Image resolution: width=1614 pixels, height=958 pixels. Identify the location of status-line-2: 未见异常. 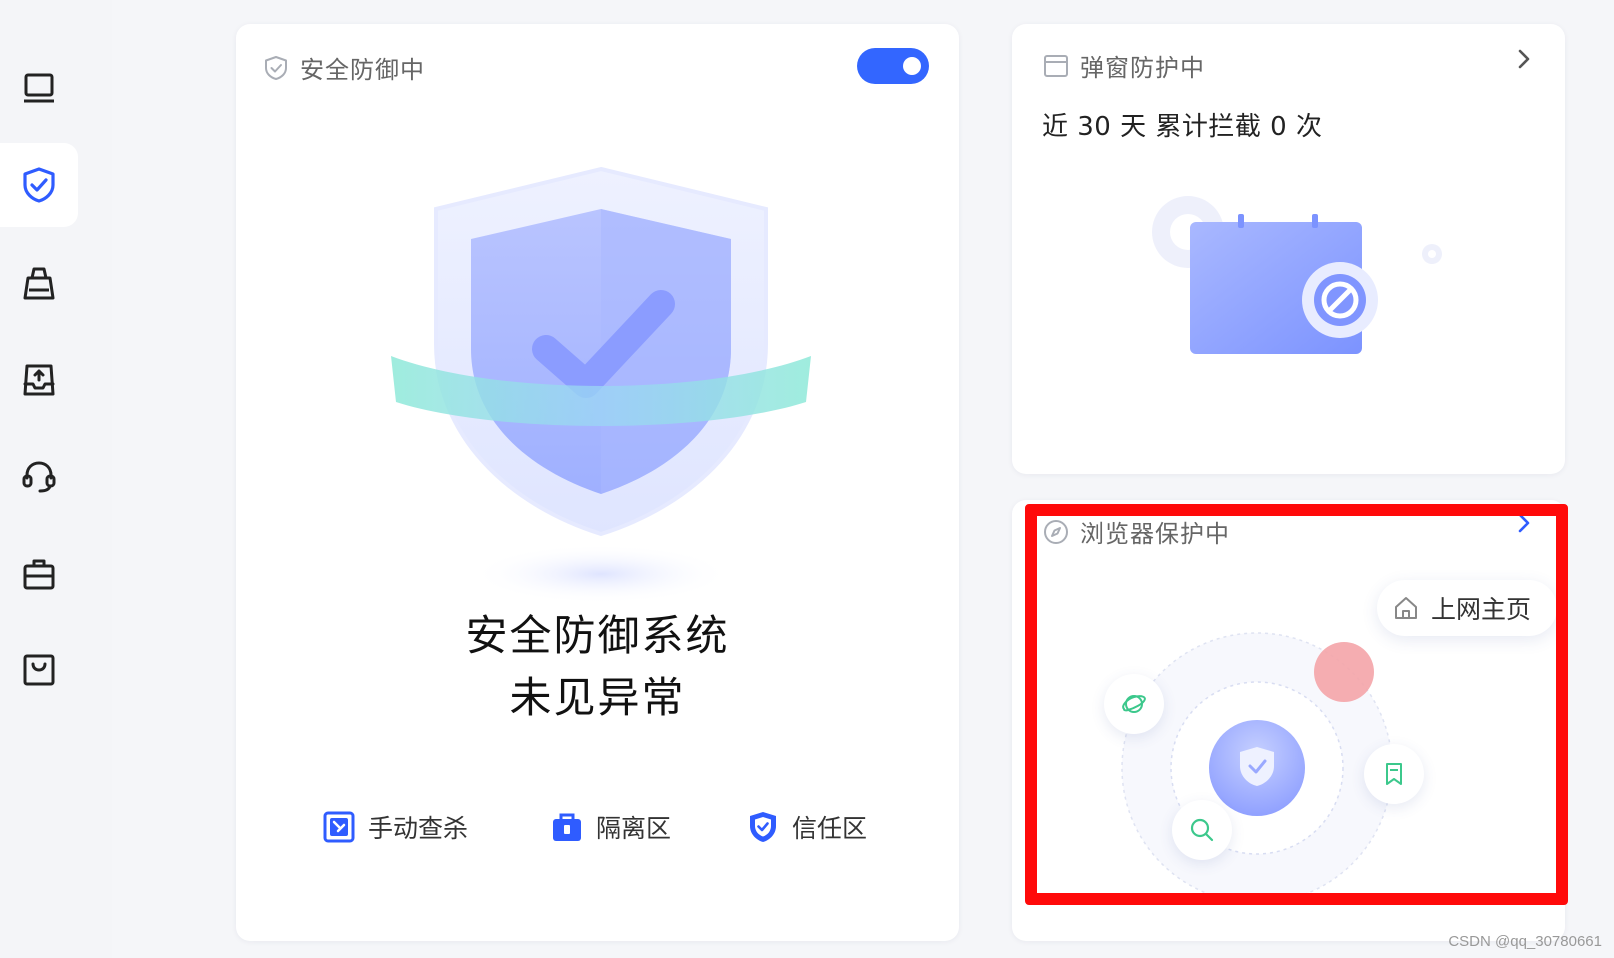
(597, 697).